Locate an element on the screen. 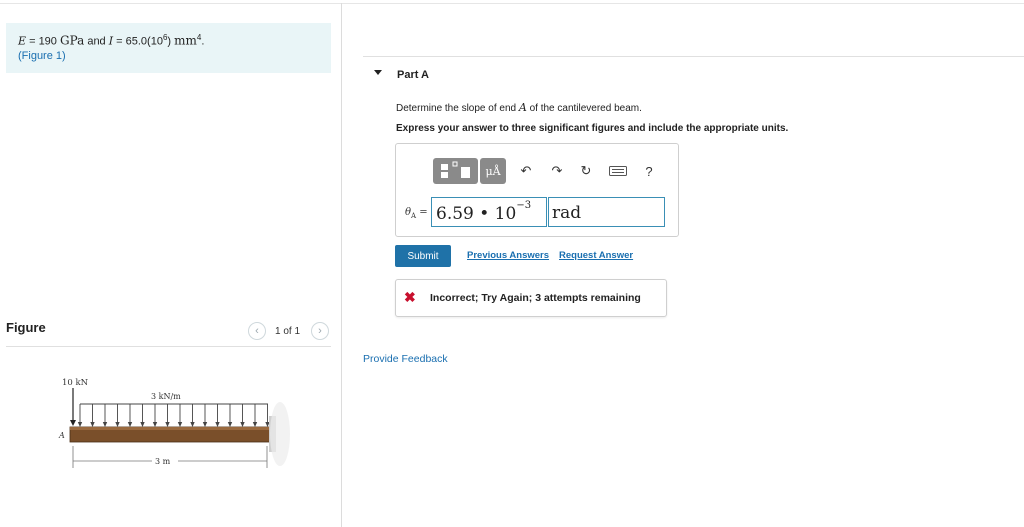 The height and width of the screenshot is (527, 1024). undo-button: ↶ is located at coordinates (526, 171).